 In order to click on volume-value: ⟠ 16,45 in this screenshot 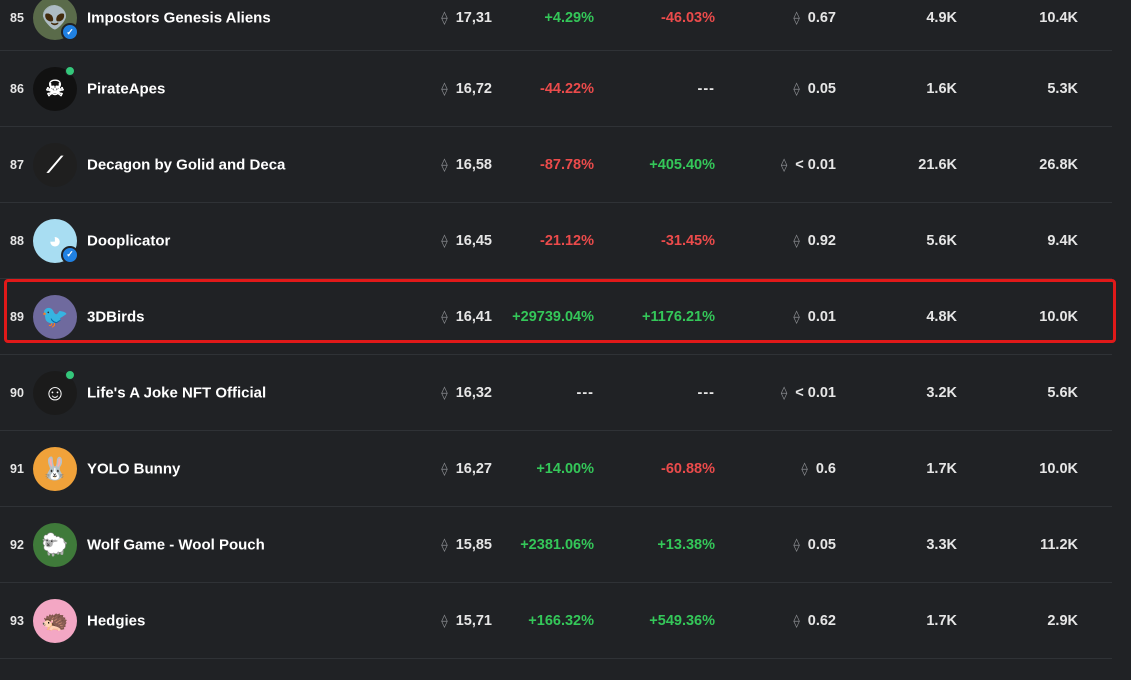, I will do `click(466, 241)`.